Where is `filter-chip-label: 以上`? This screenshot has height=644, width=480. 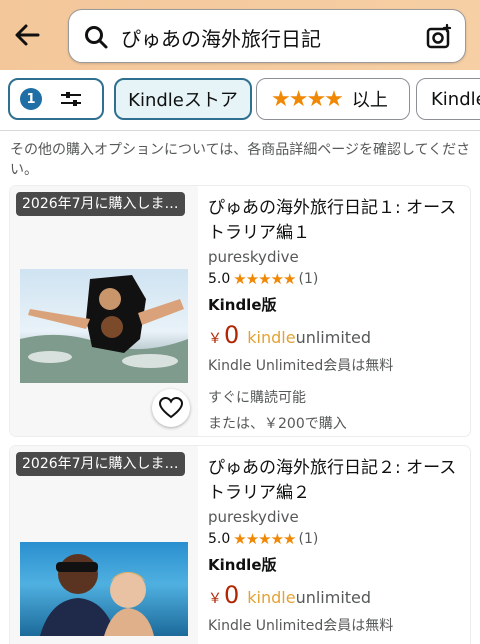 filter-chip-label: 以上 is located at coordinates (369, 100).